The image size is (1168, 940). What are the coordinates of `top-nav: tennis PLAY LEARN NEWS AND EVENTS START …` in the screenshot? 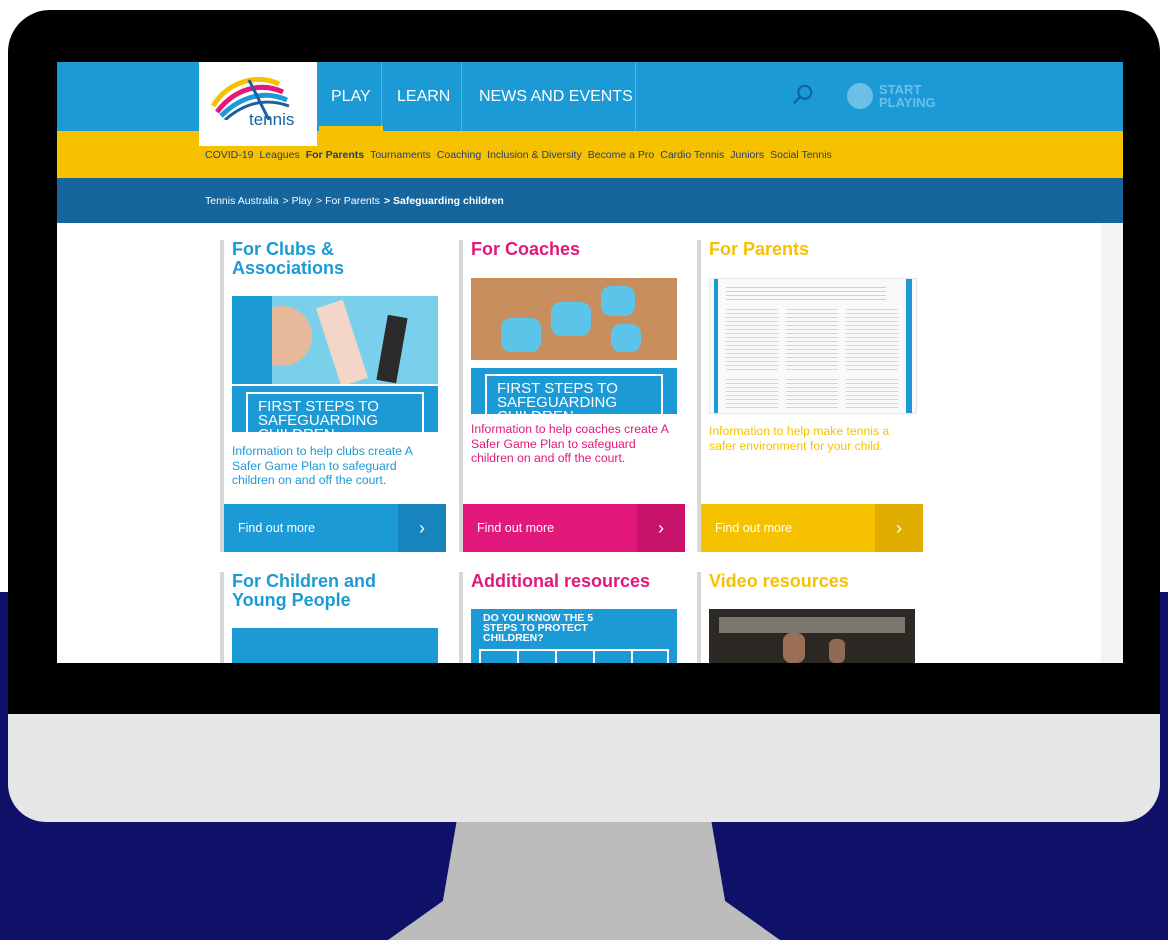 It's located at (590, 104).